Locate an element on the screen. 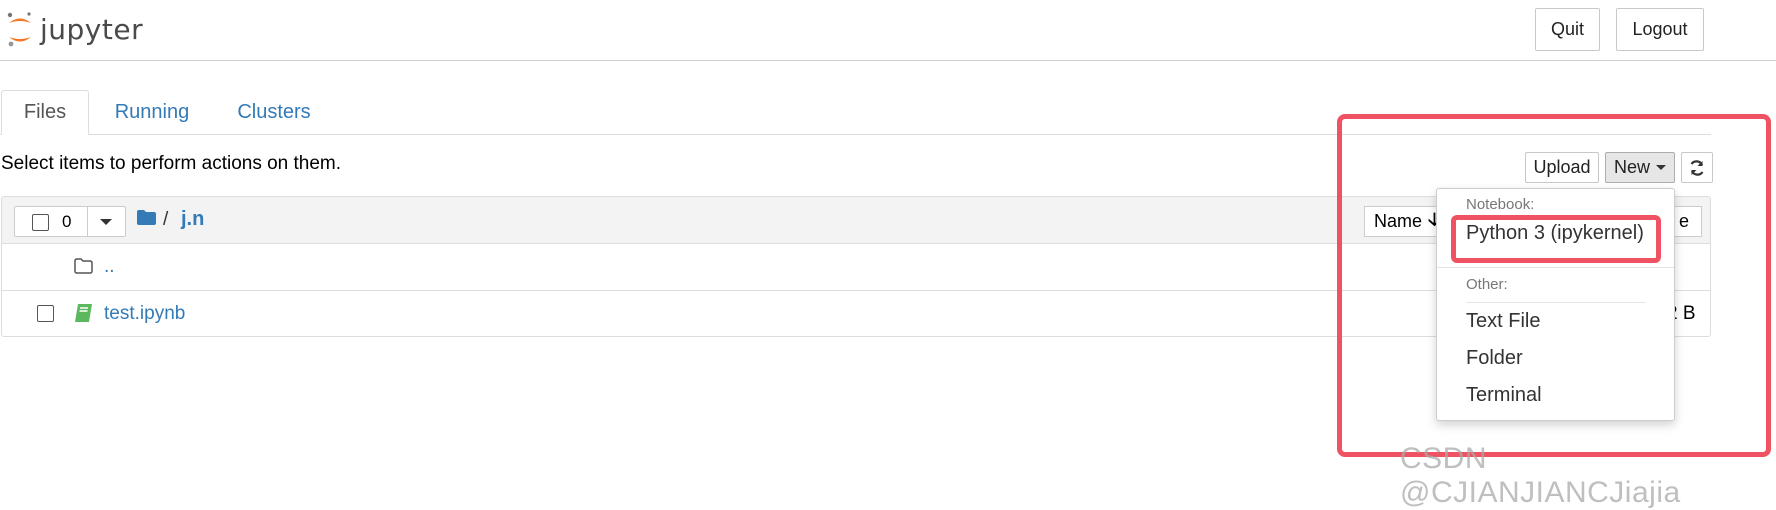  folder-open-outline-icon is located at coordinates (83, 266).